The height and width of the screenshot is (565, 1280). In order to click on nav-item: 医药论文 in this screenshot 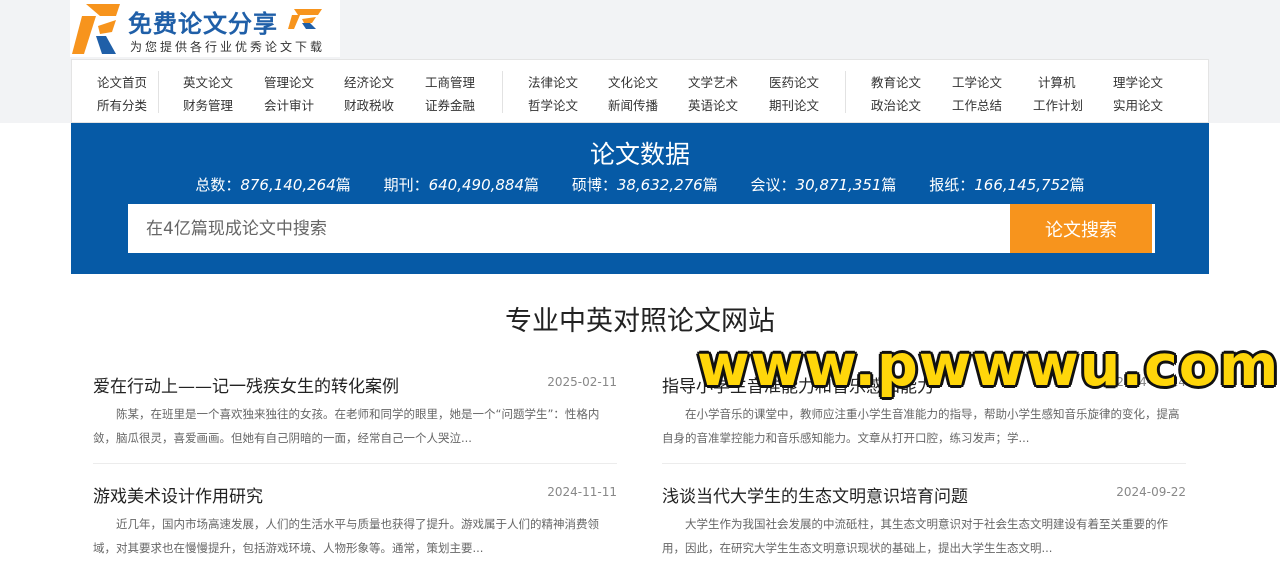, I will do `click(794, 81)`.